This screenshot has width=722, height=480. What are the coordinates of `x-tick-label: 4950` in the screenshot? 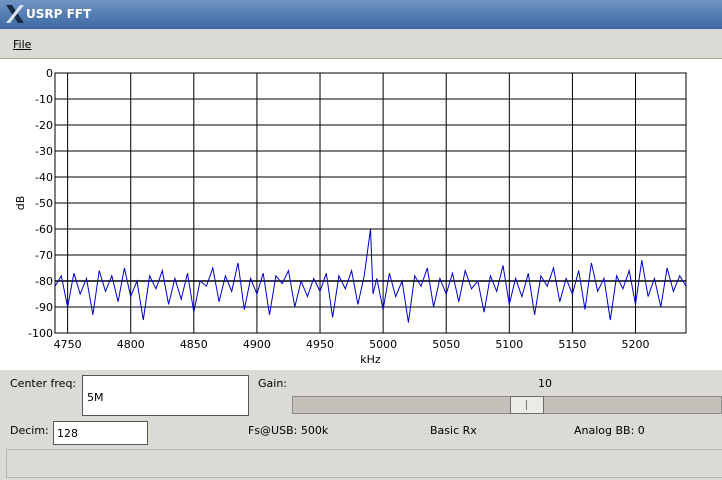 It's located at (320, 344).